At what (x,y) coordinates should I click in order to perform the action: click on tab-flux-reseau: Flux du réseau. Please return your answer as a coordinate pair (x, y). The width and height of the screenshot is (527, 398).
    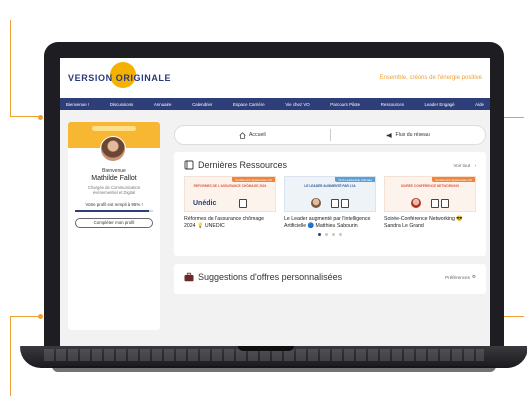
    Looking at the image, I should click on (407, 135).